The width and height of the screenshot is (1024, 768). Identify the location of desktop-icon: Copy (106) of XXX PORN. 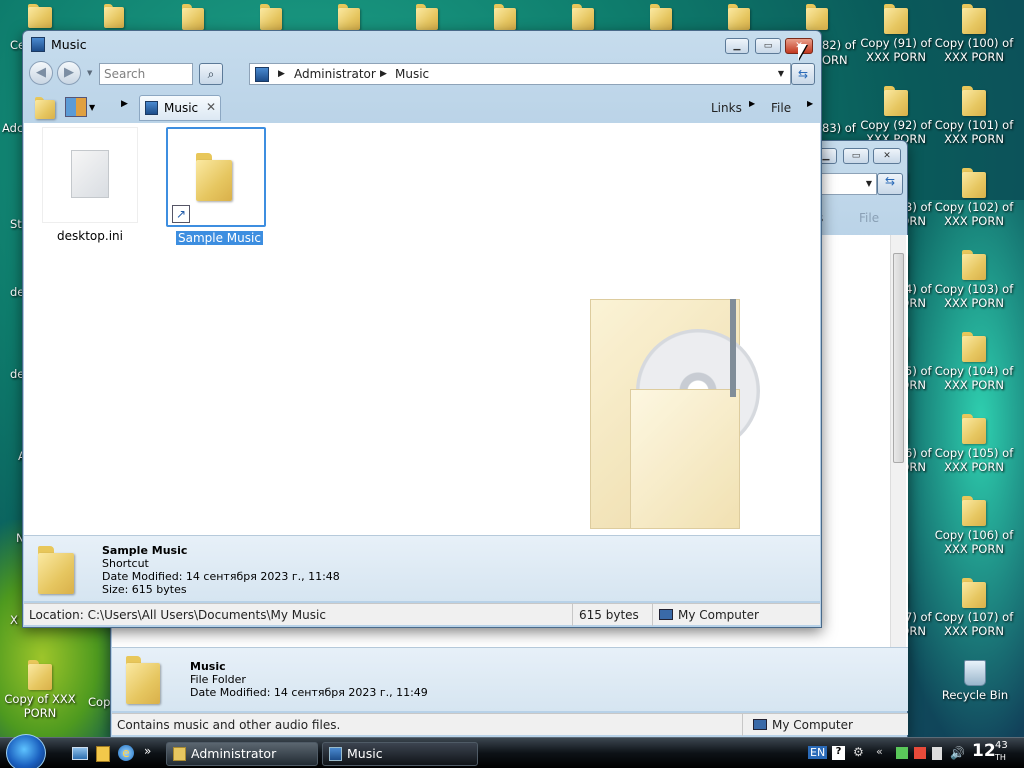
(974, 526).